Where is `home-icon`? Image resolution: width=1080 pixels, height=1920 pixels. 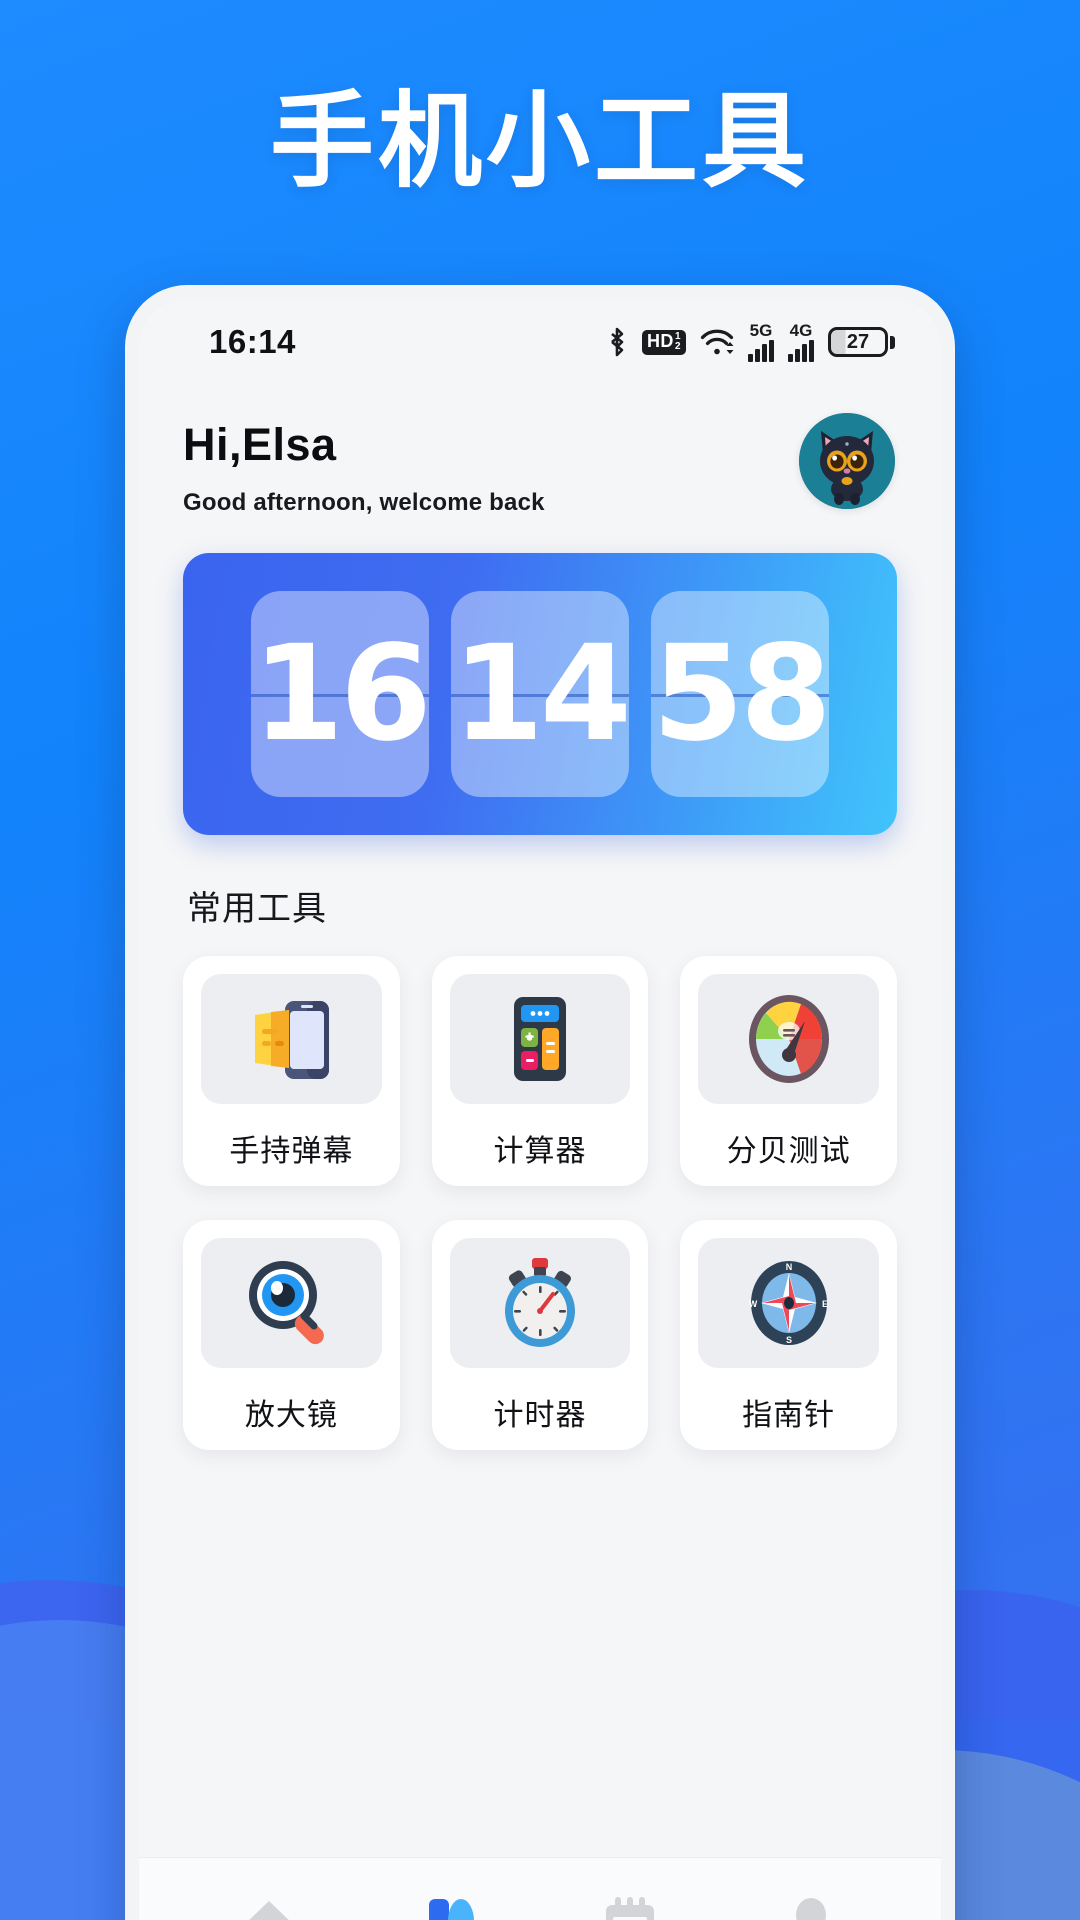
home-icon is located at coordinates (269, 1910).